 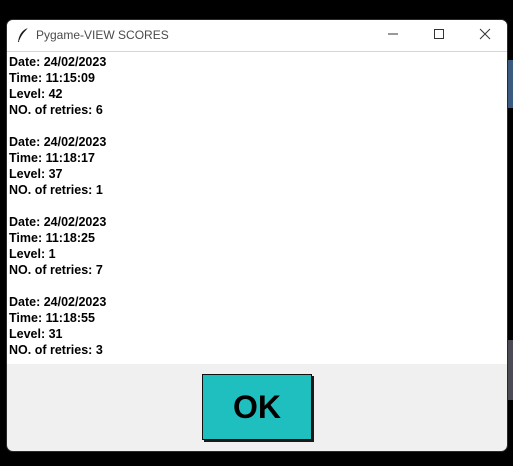 What do you see at coordinates (56, 110) in the screenshot?
I see `score-retries: NO. of retries: 6` at bounding box center [56, 110].